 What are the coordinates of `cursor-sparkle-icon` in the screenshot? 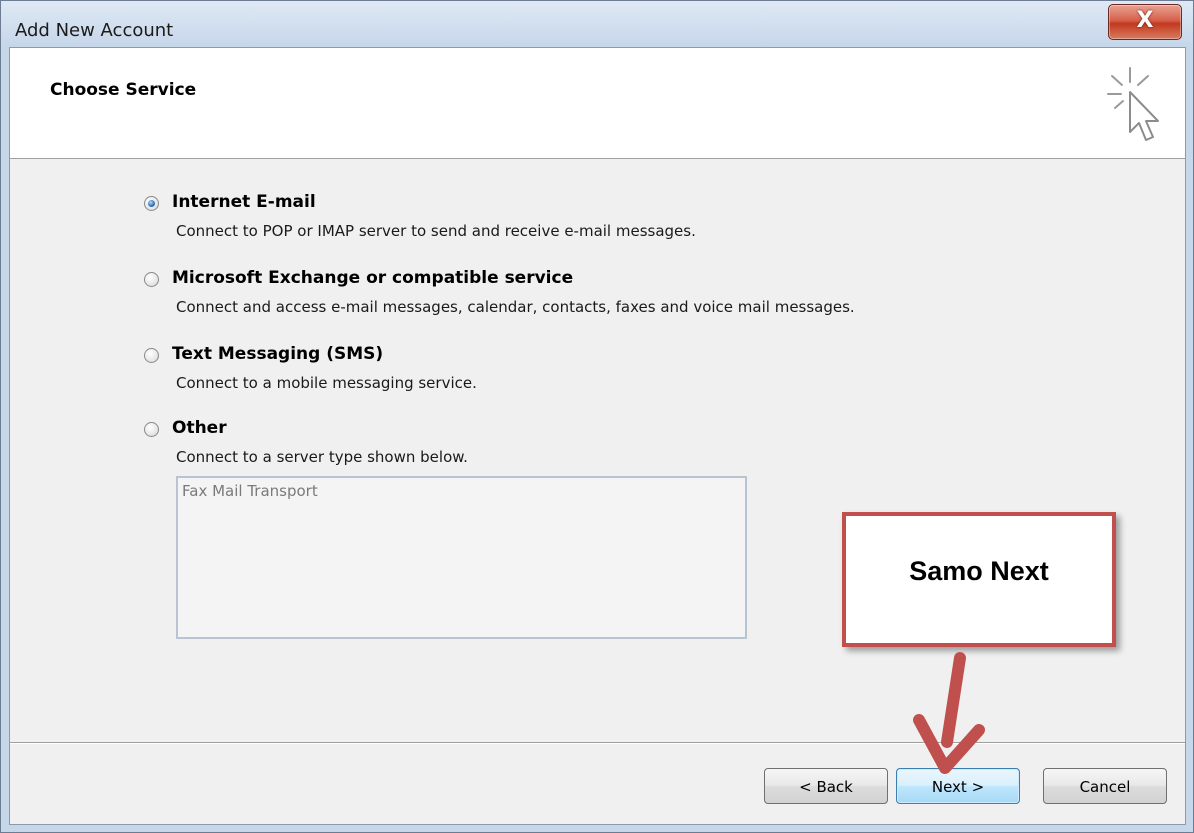 It's located at (1133, 104).